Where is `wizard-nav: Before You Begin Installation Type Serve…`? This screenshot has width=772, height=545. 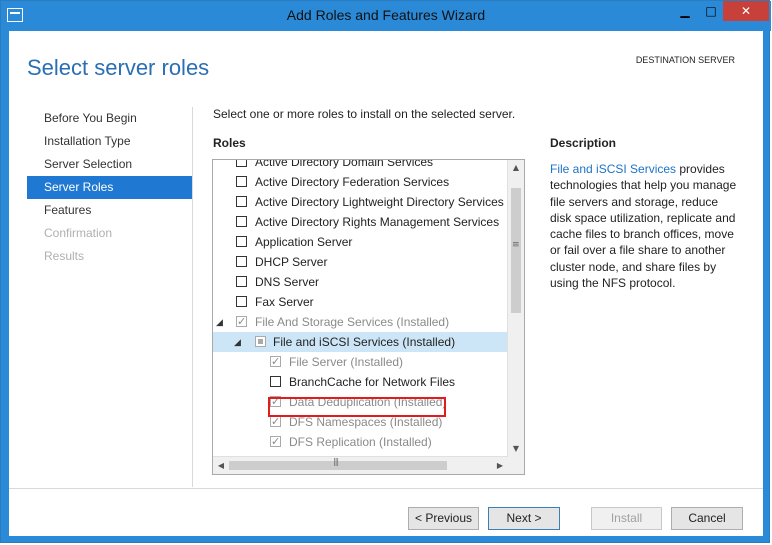
wizard-nav: Before You Begin Installation Type Serve… is located at coordinates (109, 187).